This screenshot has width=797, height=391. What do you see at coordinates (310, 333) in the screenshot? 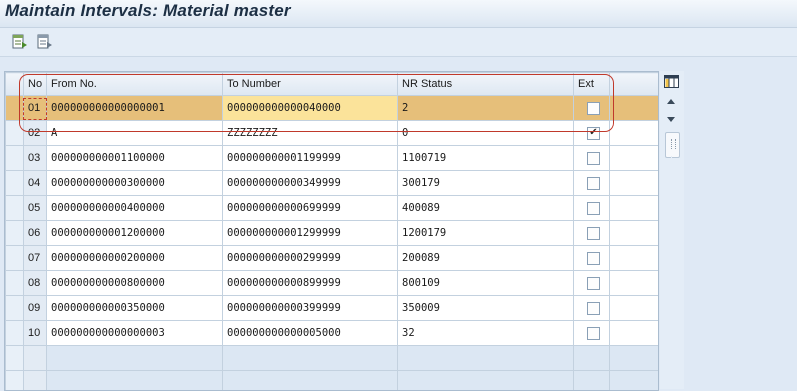
I see `to-number-cell: 000000000000005000` at bounding box center [310, 333].